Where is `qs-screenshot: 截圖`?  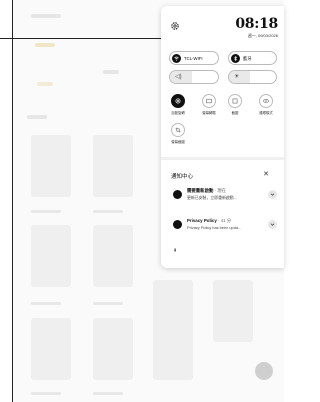
qs-screenshot: 截圖 is located at coordinates (235, 104).